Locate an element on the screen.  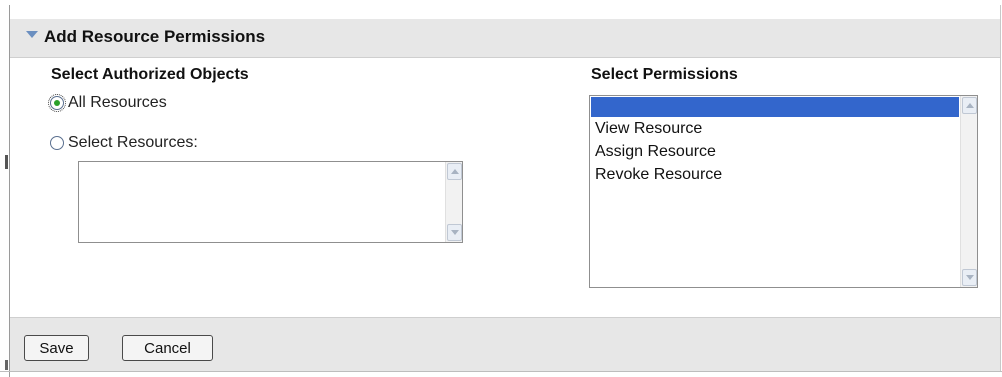
resources-scrollbar is located at coordinates (453, 202).